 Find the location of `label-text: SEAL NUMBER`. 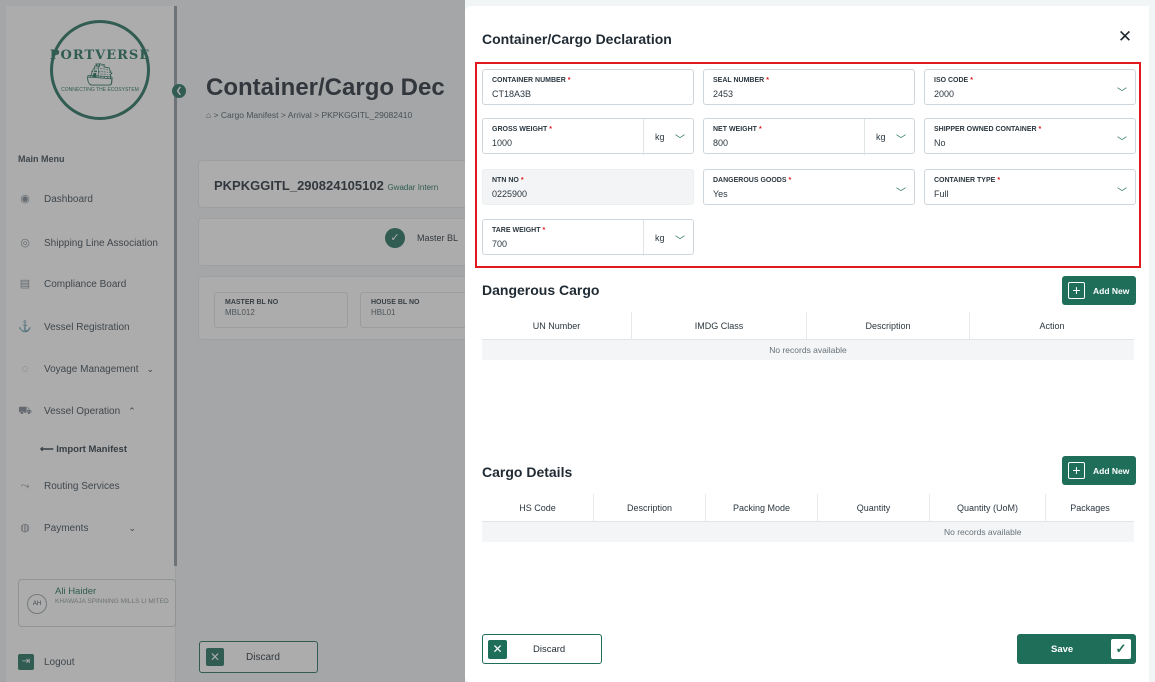

label-text: SEAL NUMBER is located at coordinates (739, 80).